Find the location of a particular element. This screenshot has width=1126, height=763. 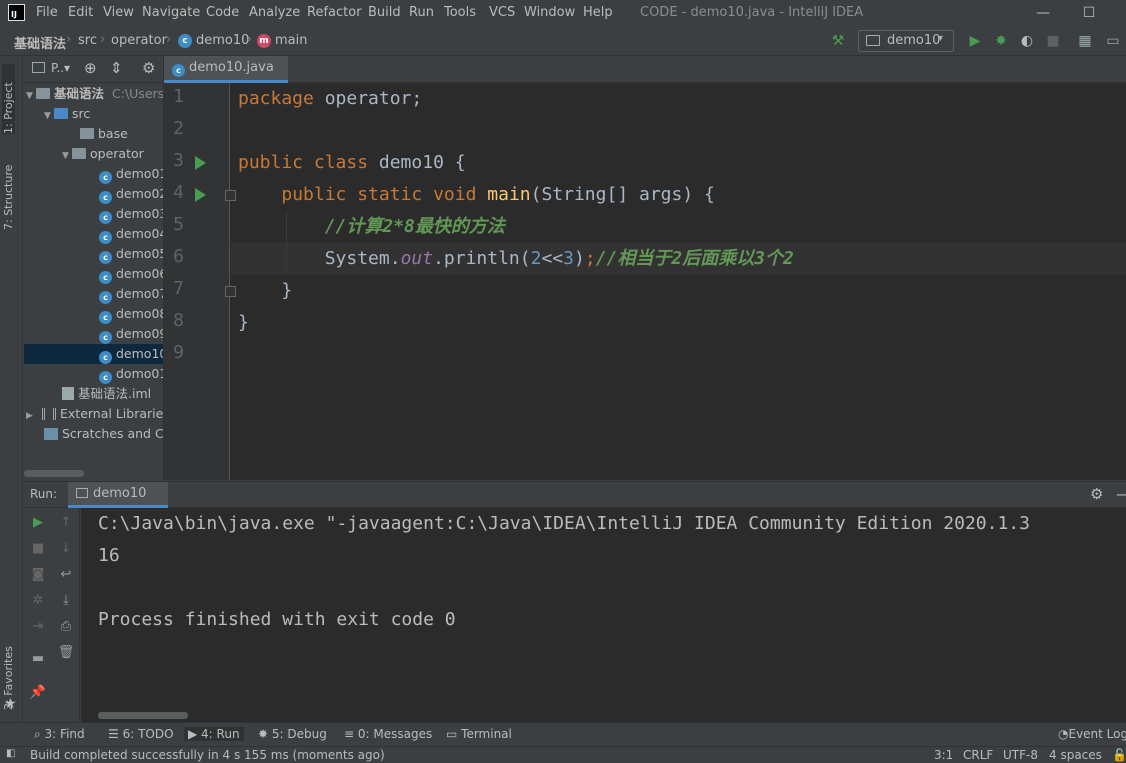

print-icon: ⎙ is located at coordinates (66, 626).